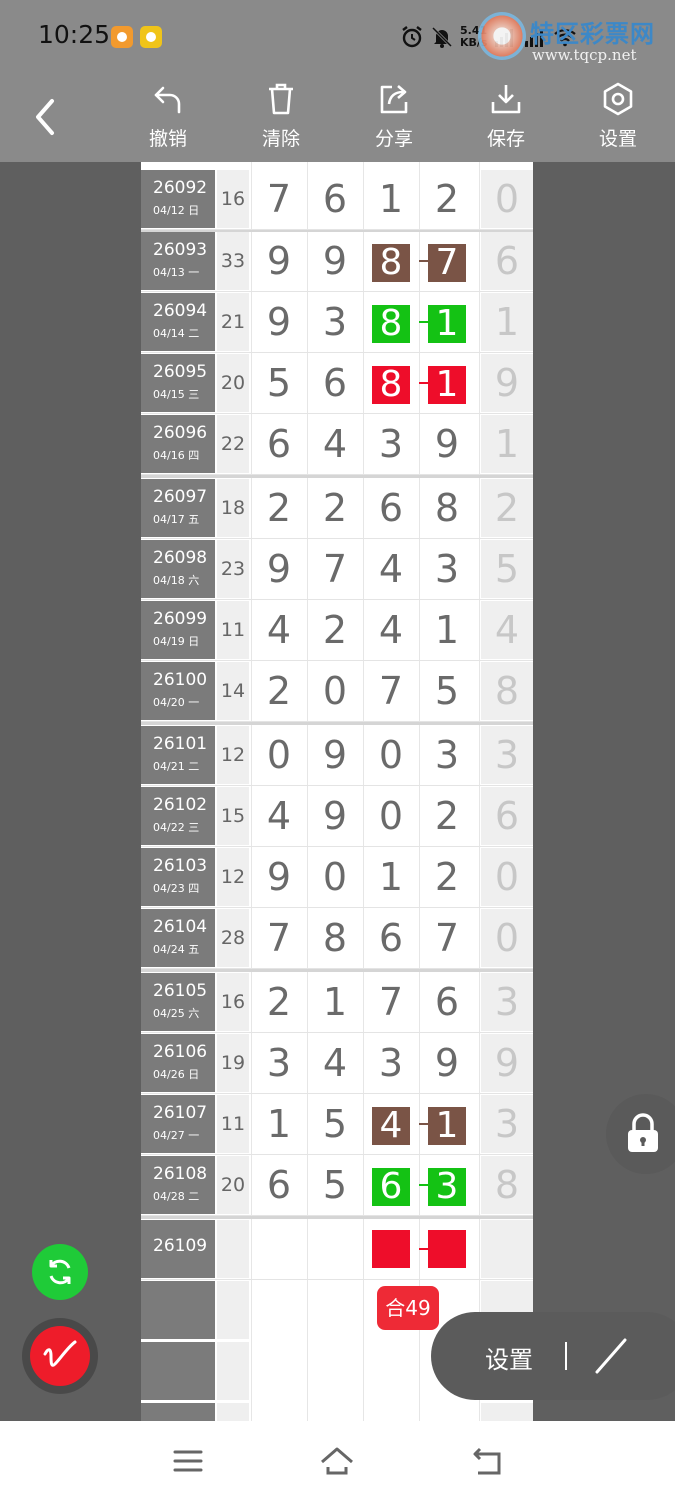  I want to click on period-number: 26102, so click(180, 805).